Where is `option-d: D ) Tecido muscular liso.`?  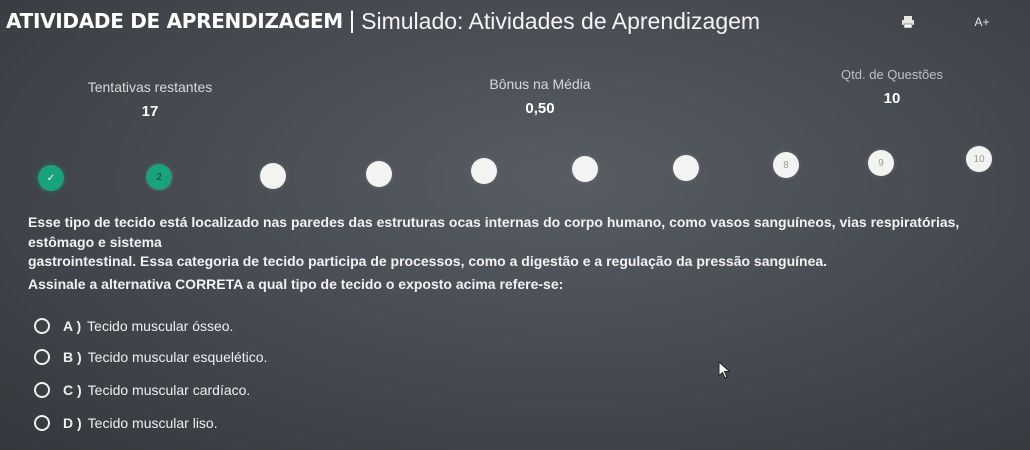
option-d: D ) Tecido muscular liso. is located at coordinates (126, 423).